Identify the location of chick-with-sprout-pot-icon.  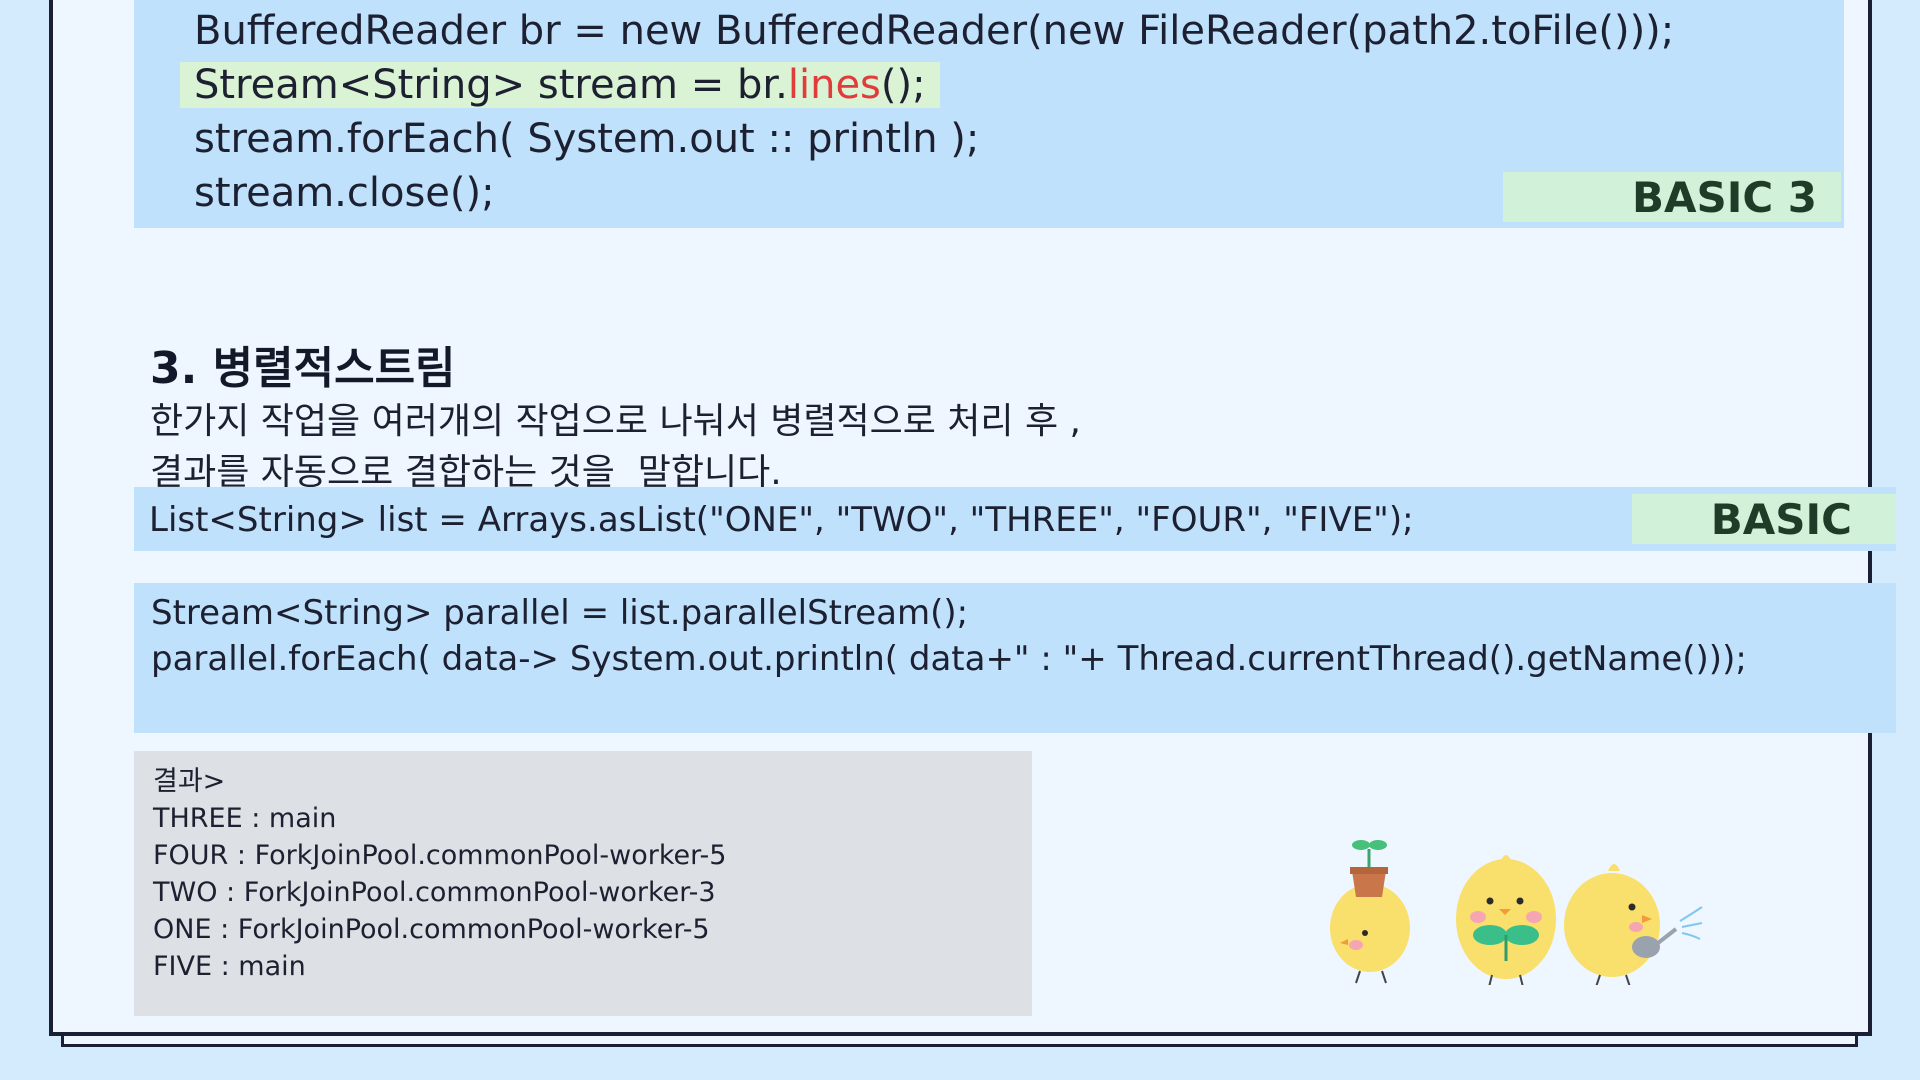
(1370, 912).